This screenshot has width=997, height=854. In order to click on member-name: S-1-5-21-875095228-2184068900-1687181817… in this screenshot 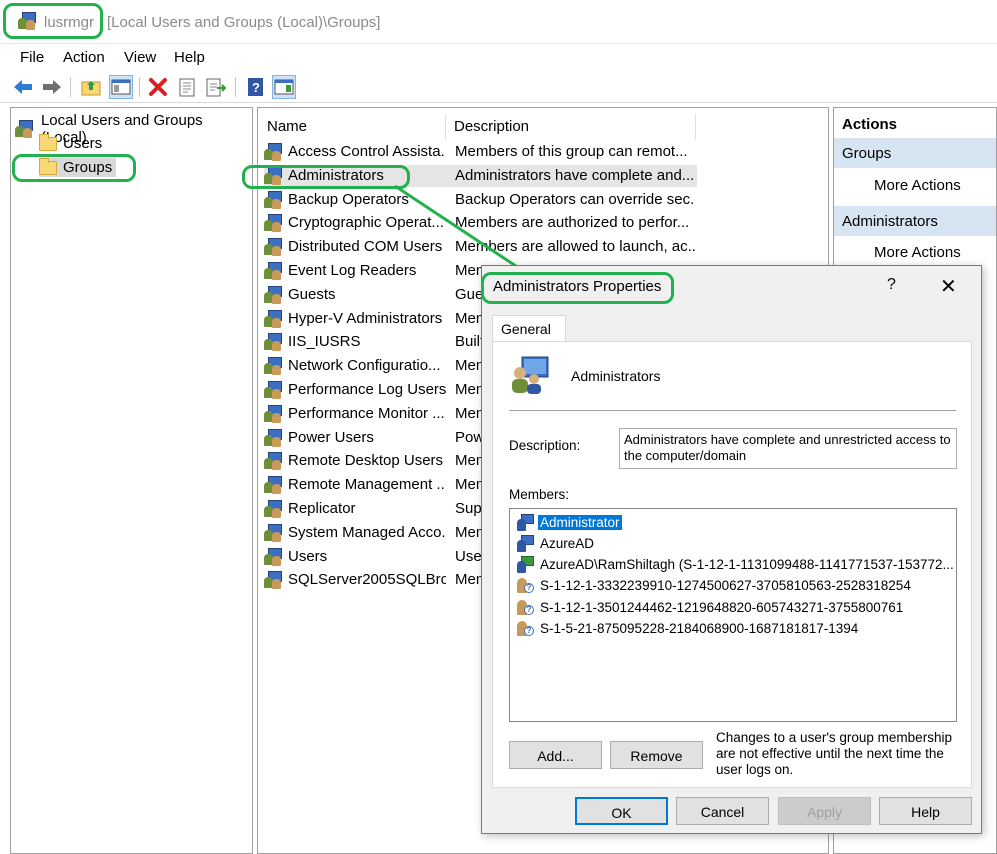, I will do `click(699, 628)`.